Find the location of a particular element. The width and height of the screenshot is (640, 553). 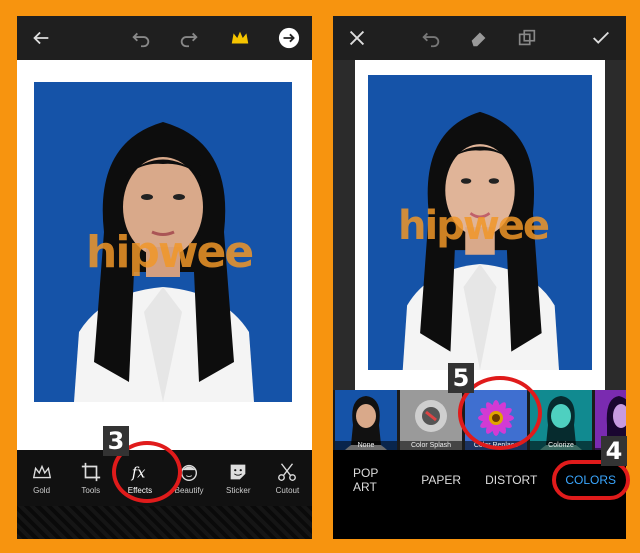

crown-icon is located at coordinates (41, 471).